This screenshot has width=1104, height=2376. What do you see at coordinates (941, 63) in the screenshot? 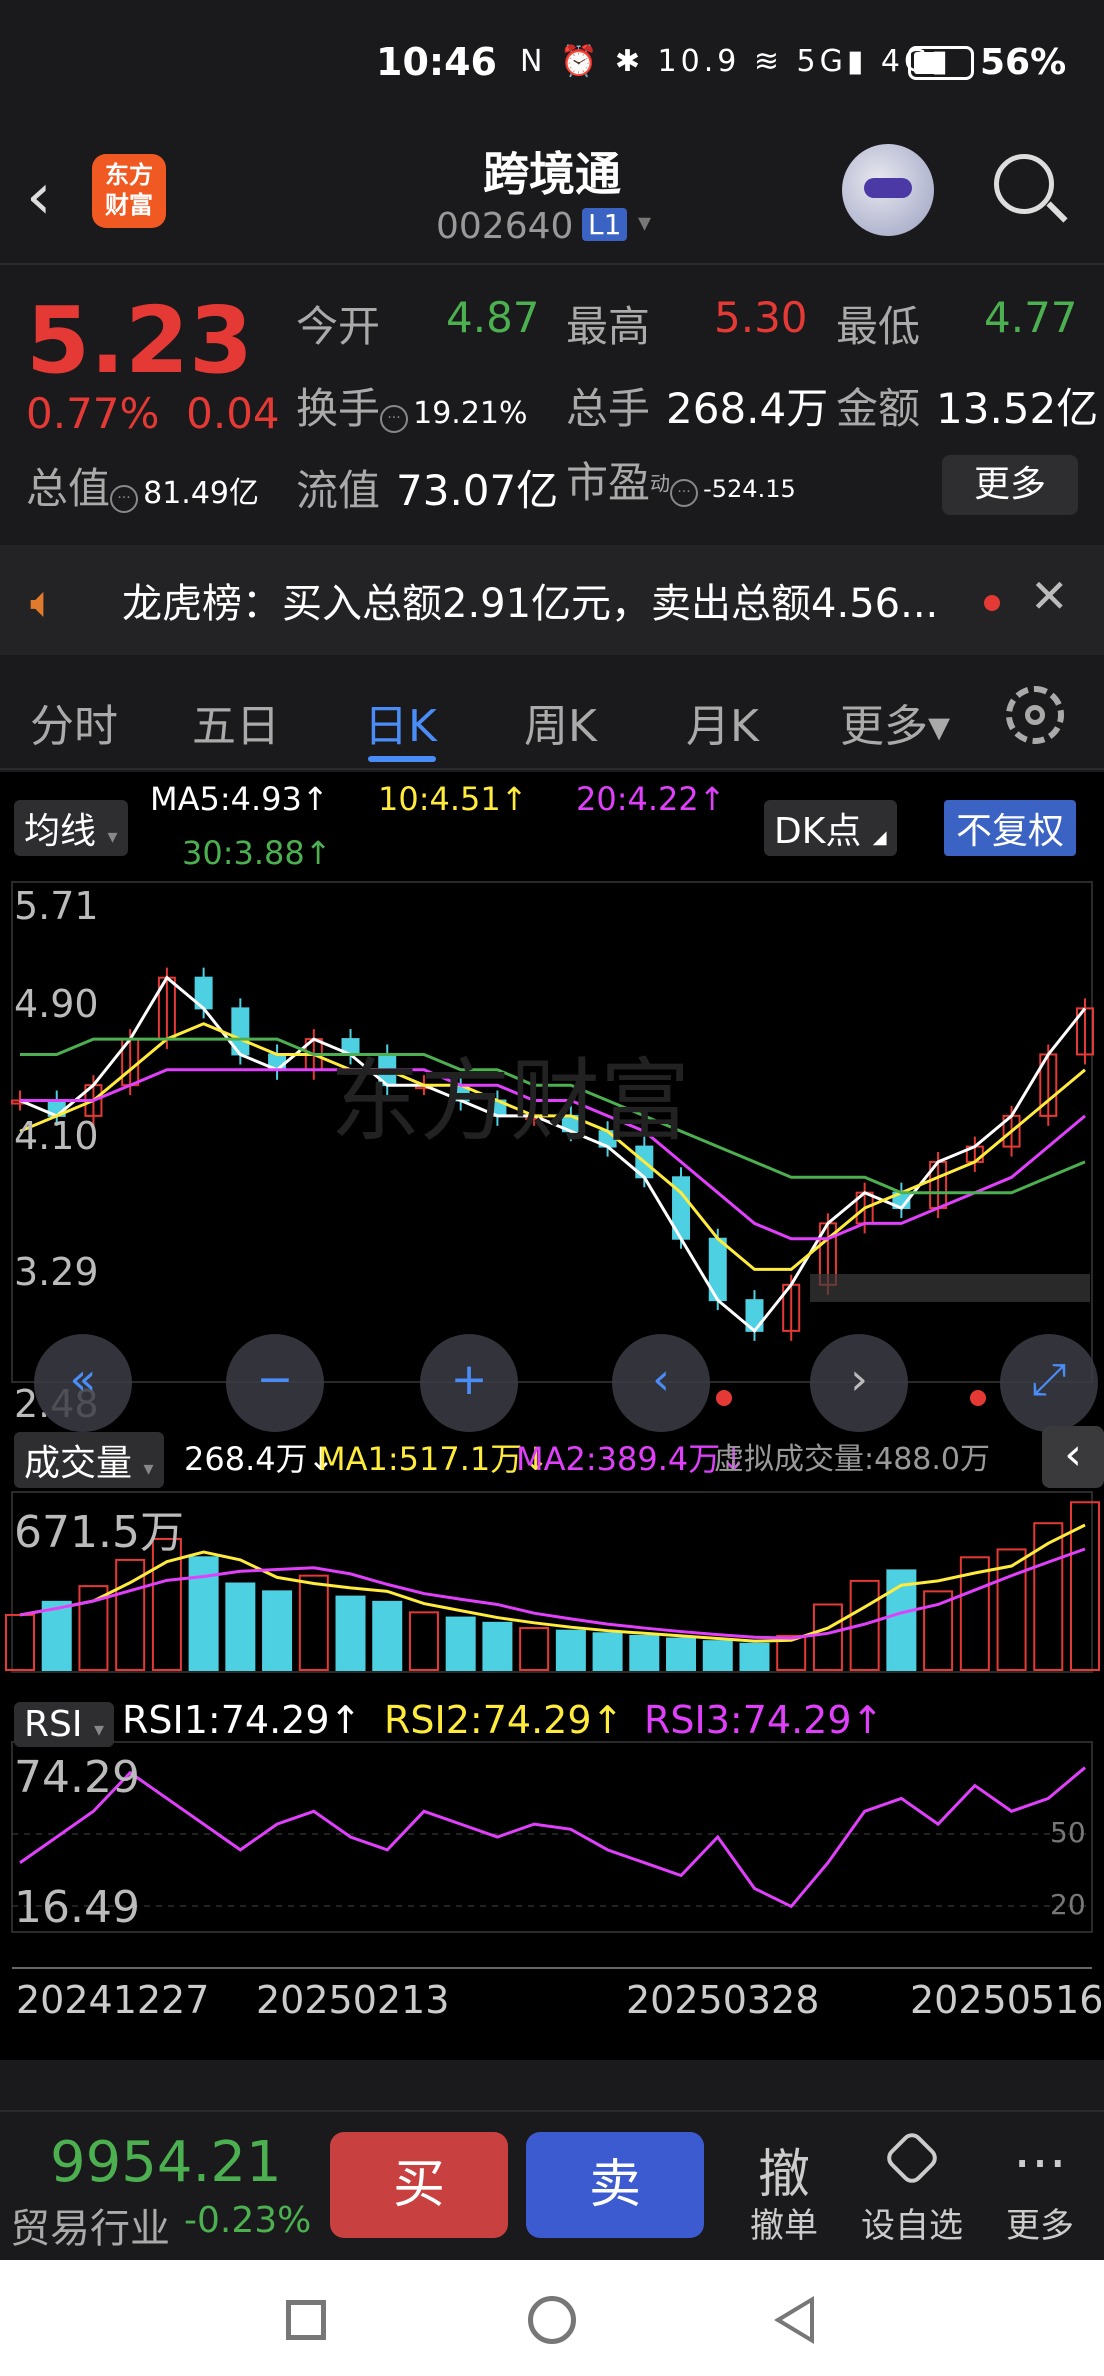
I see `battery-icon` at bounding box center [941, 63].